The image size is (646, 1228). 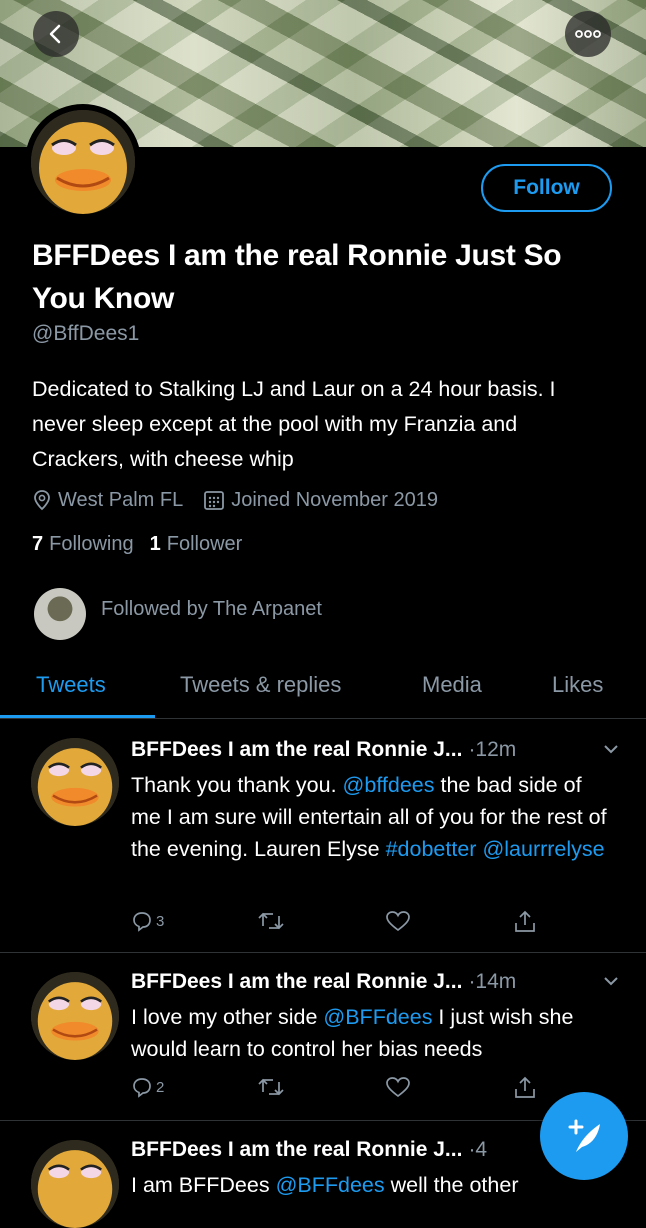 I want to click on tab-tweets: Tweets, so click(x=71, y=685).